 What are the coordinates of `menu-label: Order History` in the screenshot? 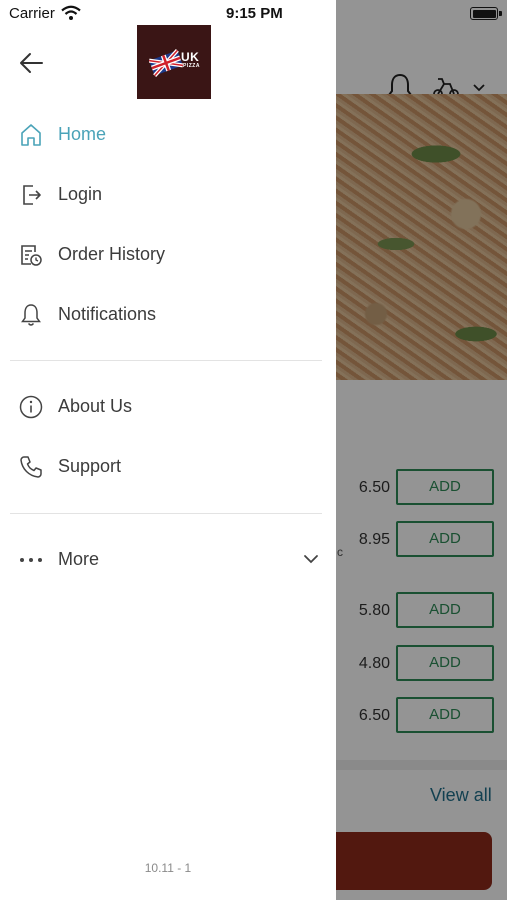 It's located at (112, 254).